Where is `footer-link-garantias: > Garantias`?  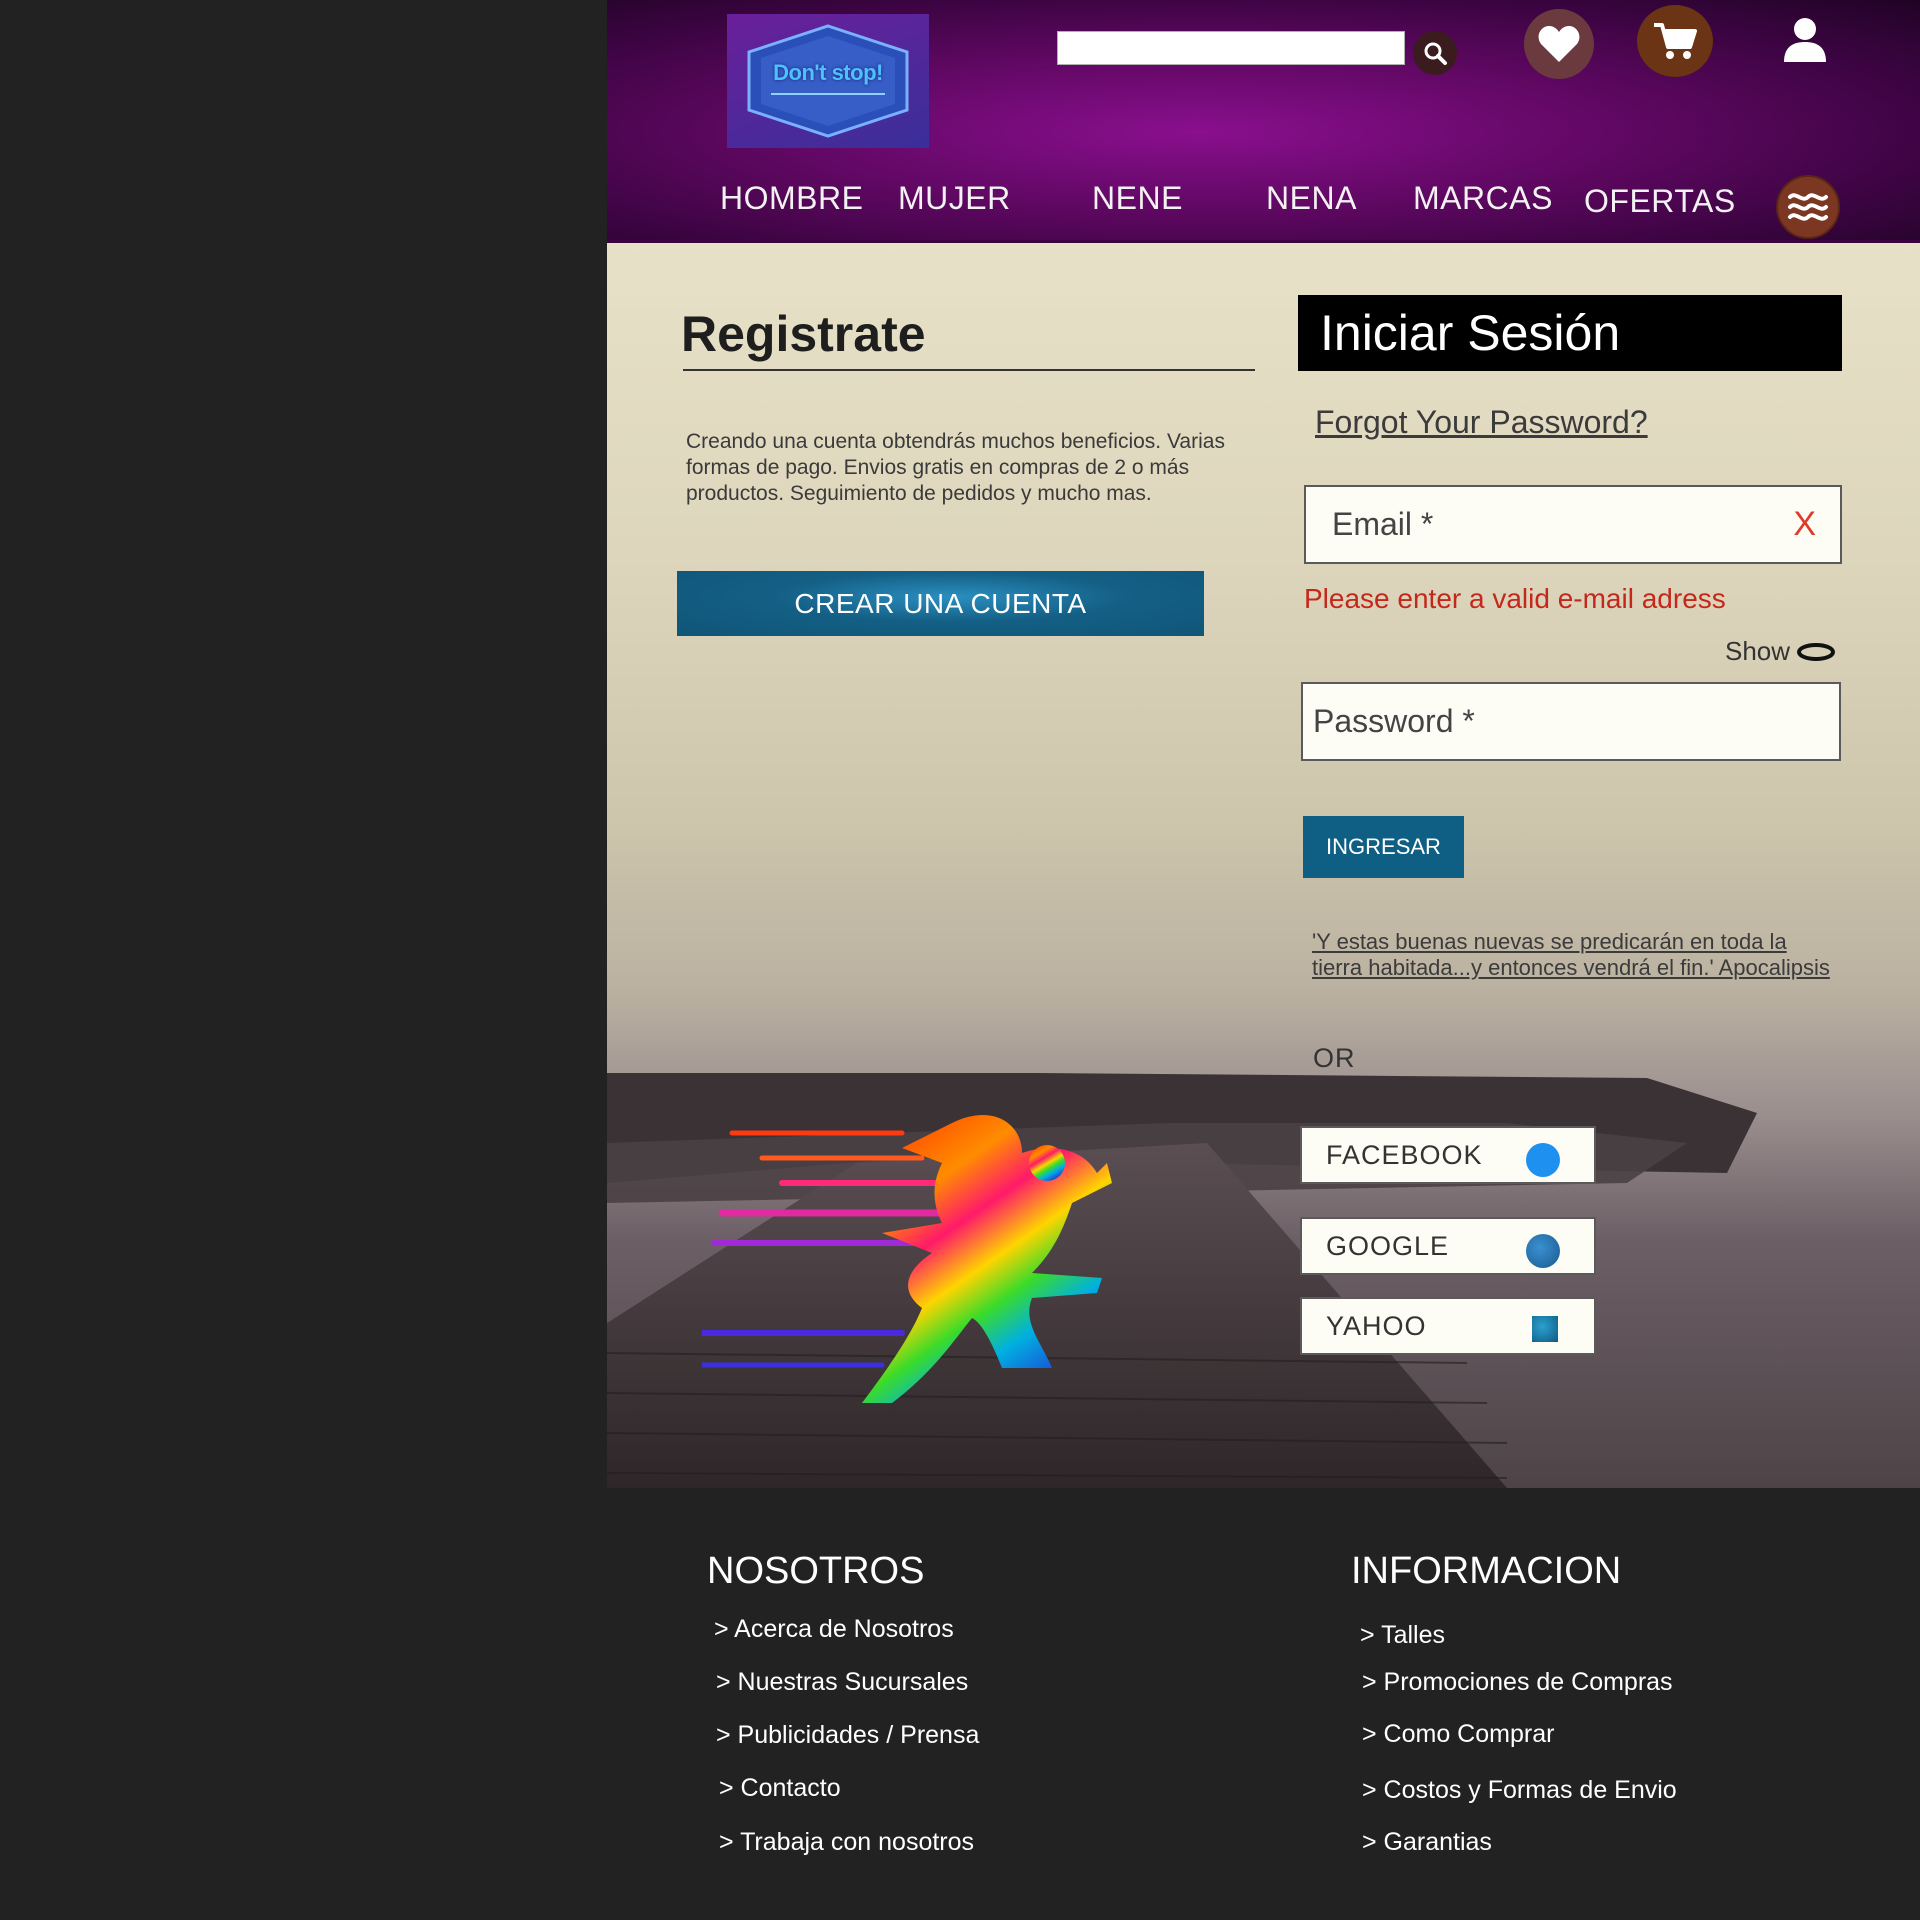 footer-link-garantias: > Garantias is located at coordinates (1427, 1842).